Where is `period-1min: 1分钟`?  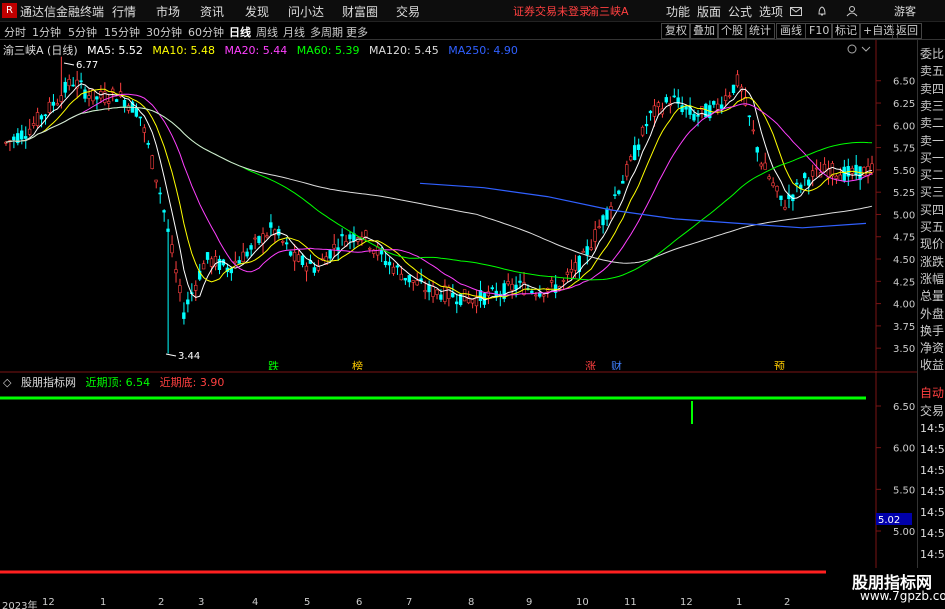
period-1min: 1分钟 is located at coordinates (46, 32).